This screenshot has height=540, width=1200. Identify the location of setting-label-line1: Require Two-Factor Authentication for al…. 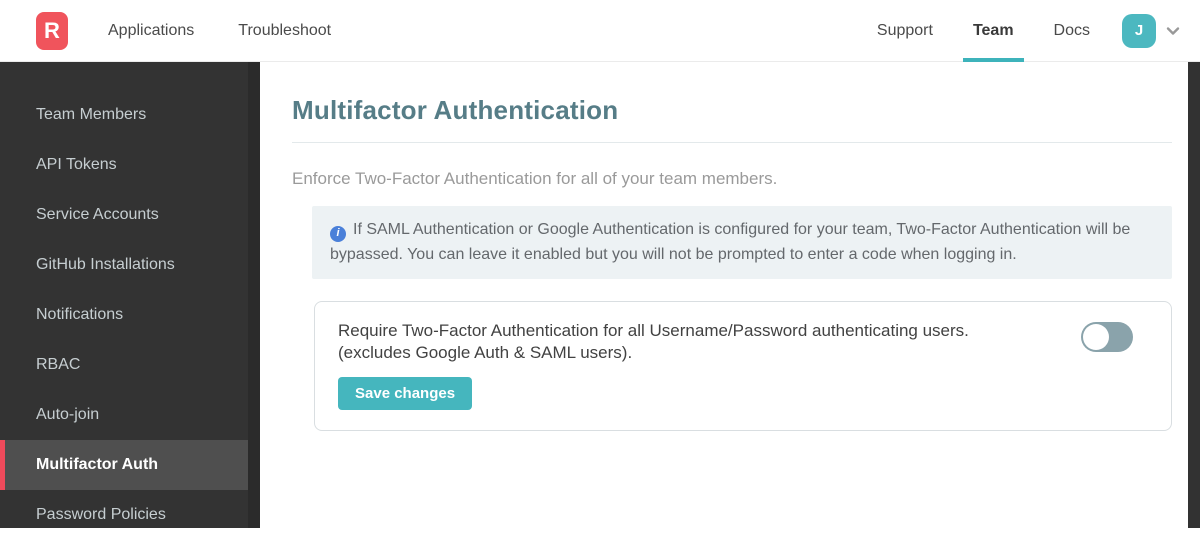
(684, 331).